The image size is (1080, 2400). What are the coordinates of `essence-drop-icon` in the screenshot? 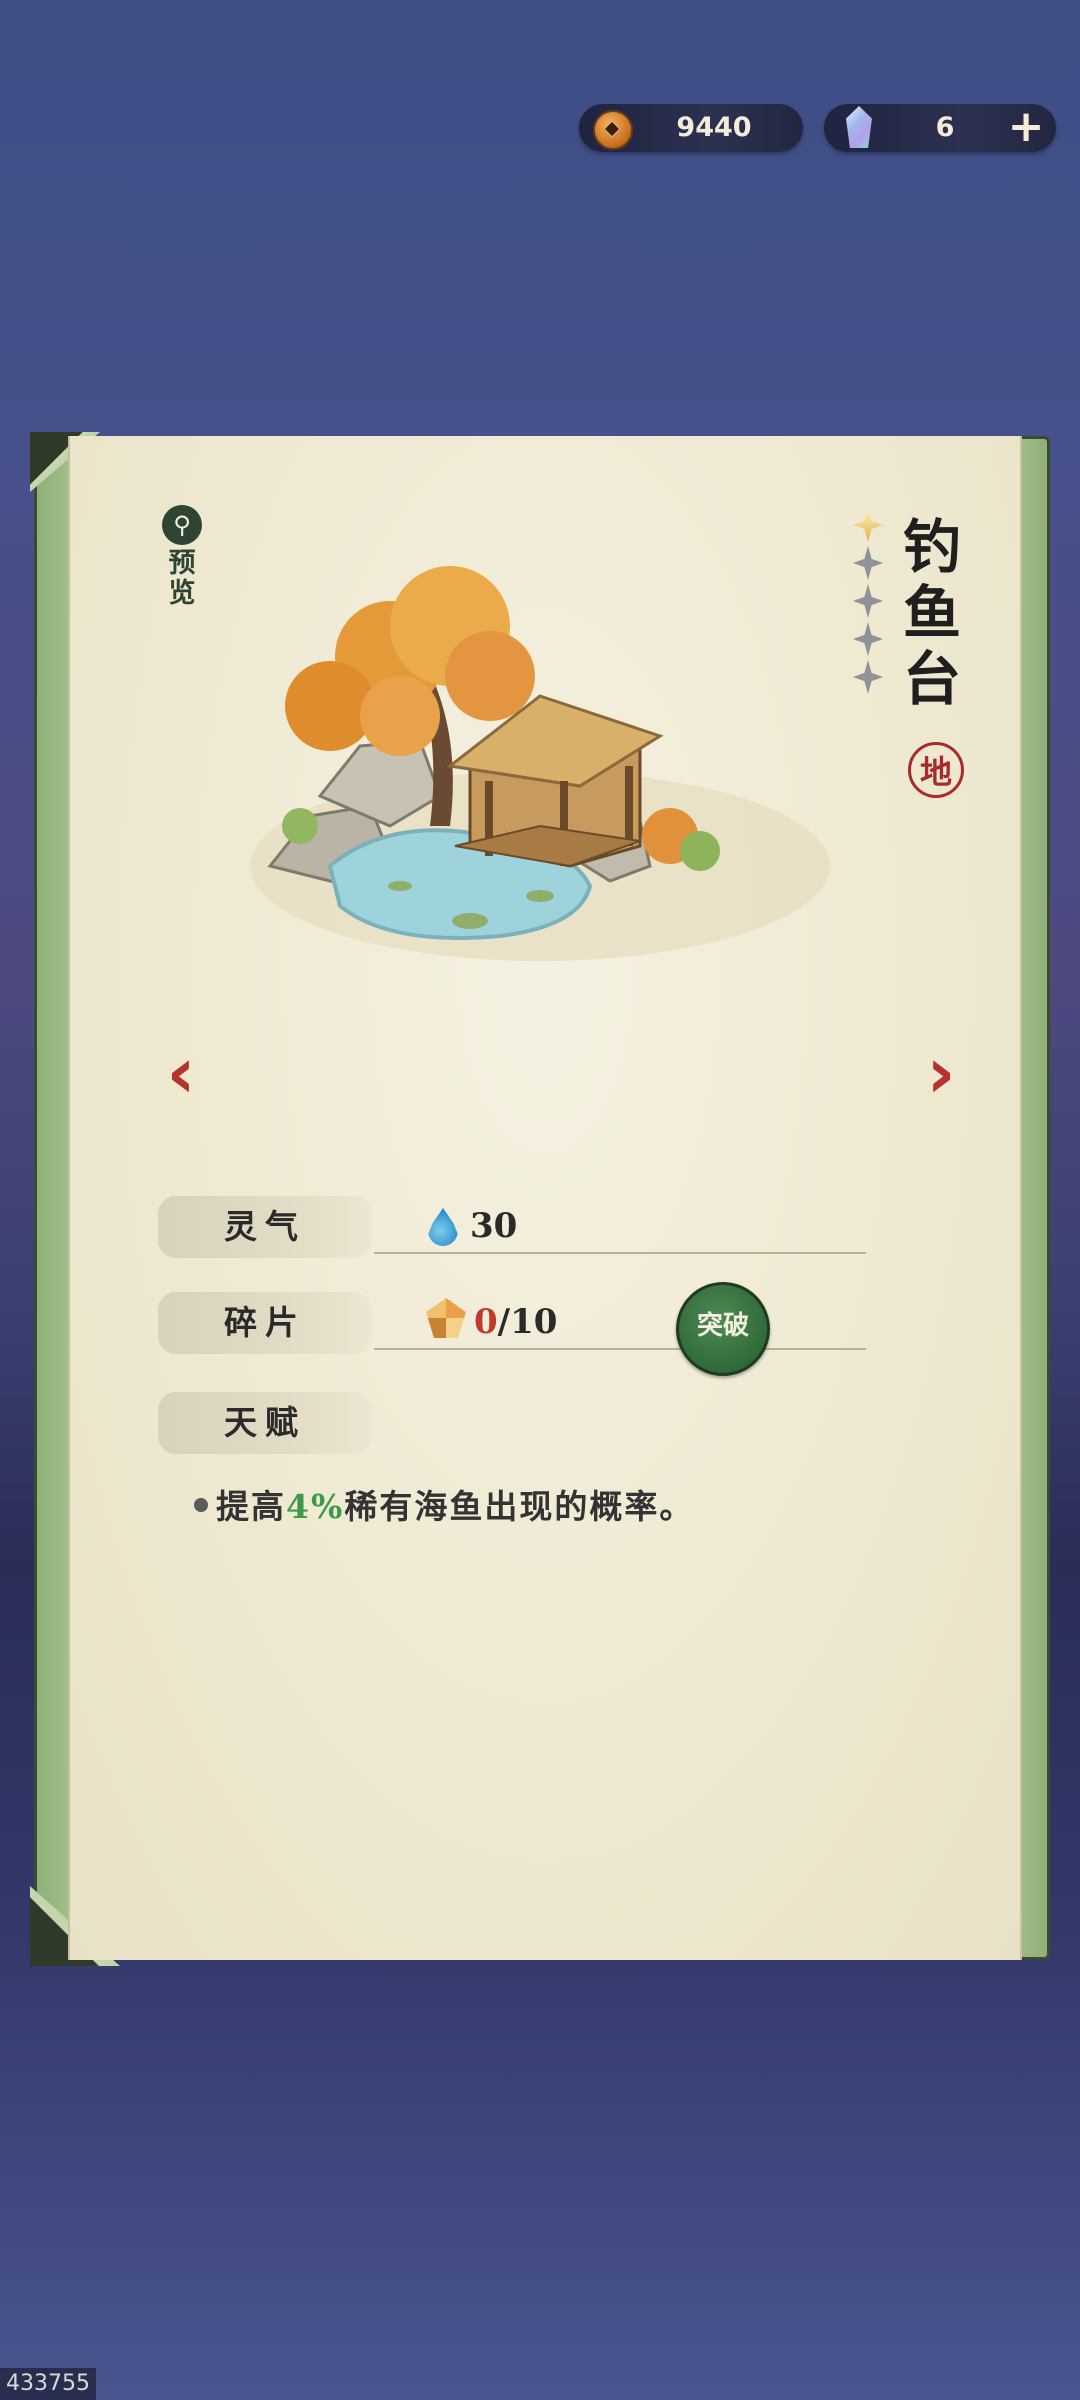 It's located at (443, 1227).